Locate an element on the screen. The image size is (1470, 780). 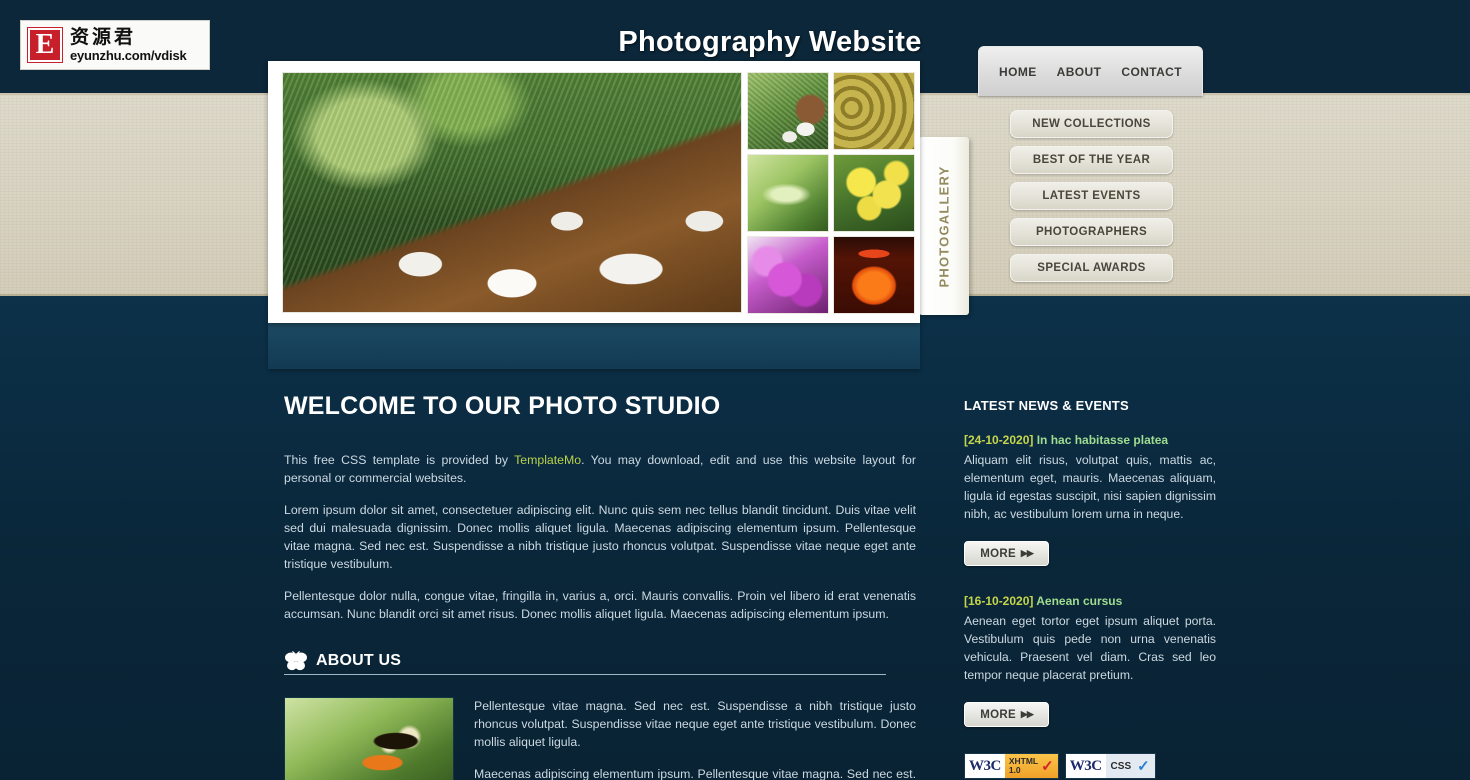
news-item-1-title: [24-10-2020] In hac habitasse platea is located at coordinates (1090, 440).